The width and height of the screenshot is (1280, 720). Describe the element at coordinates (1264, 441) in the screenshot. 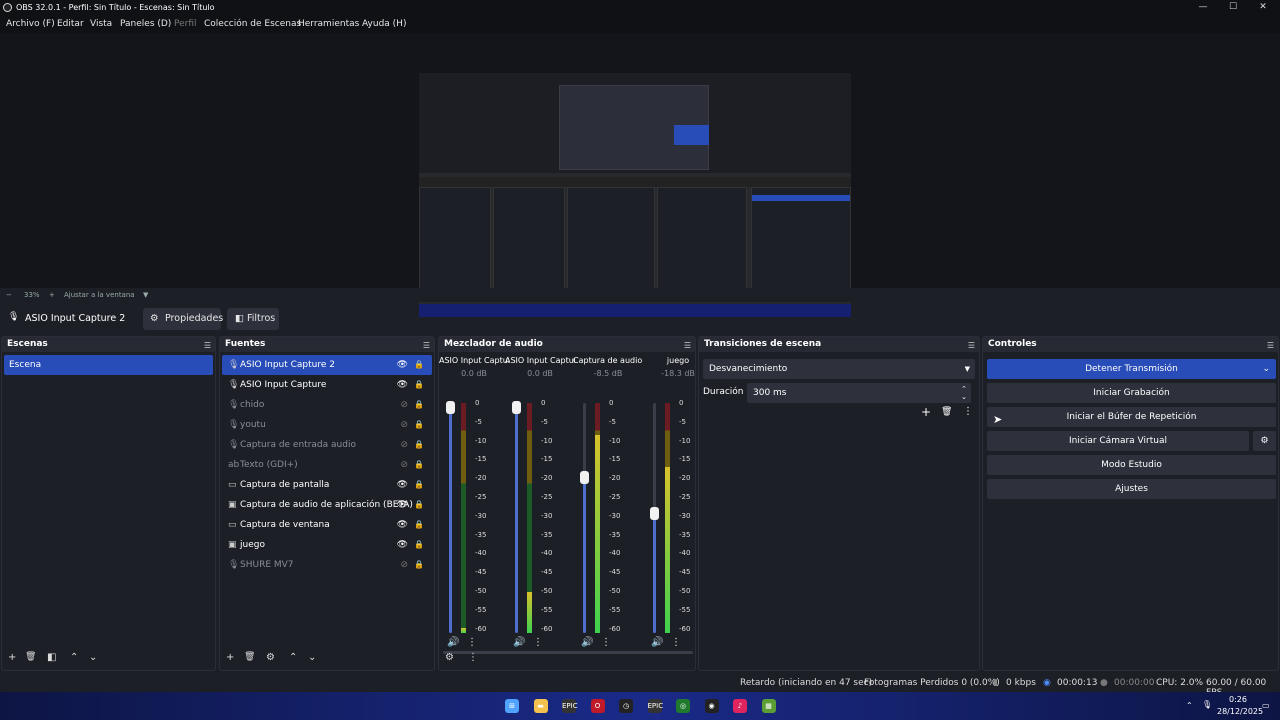

I see `virtual-camera-settings-button: ⚙` at that location.